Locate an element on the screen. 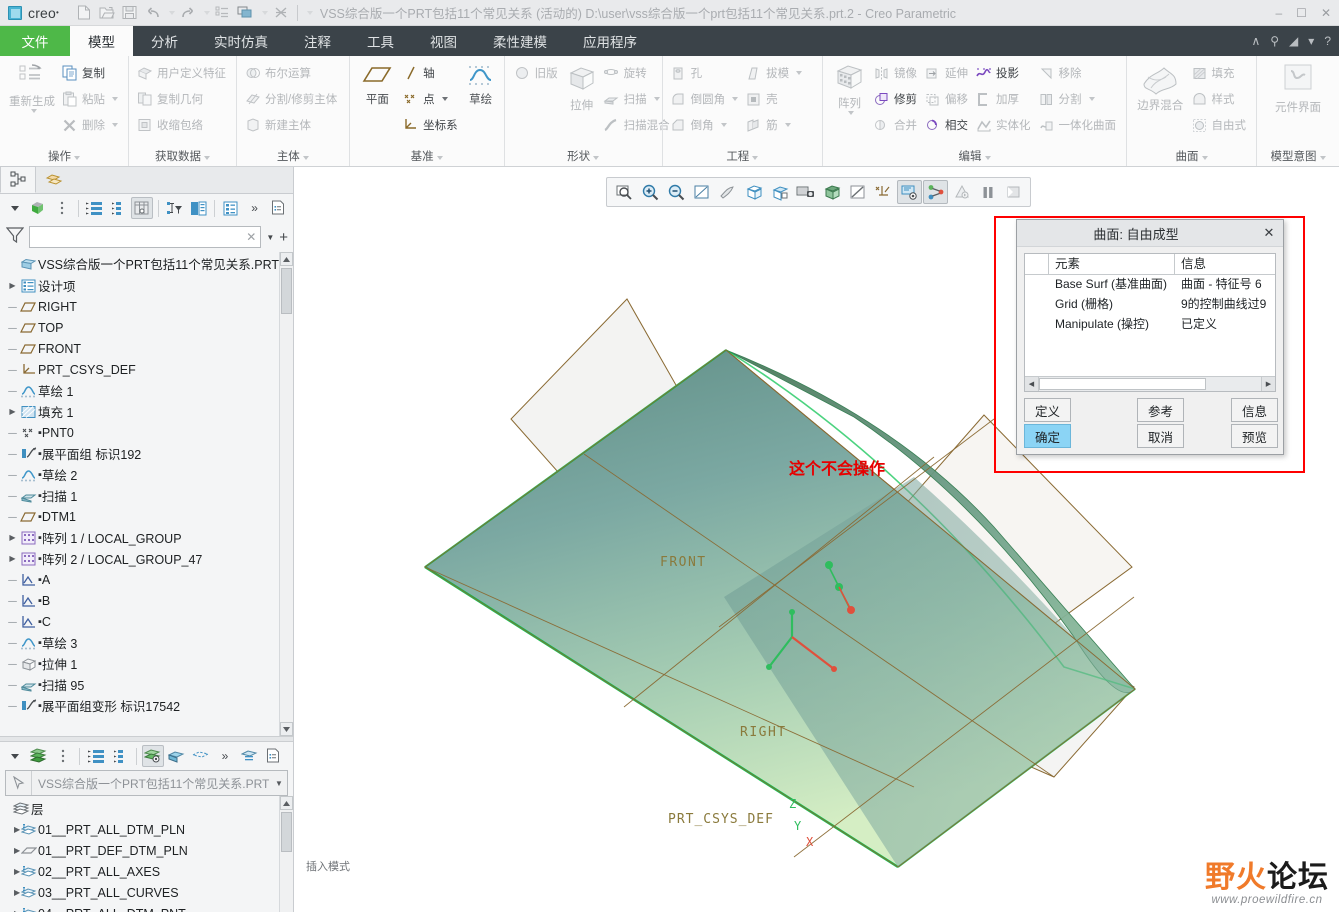  delete-button: 删除 is located at coordinates (91, 125).